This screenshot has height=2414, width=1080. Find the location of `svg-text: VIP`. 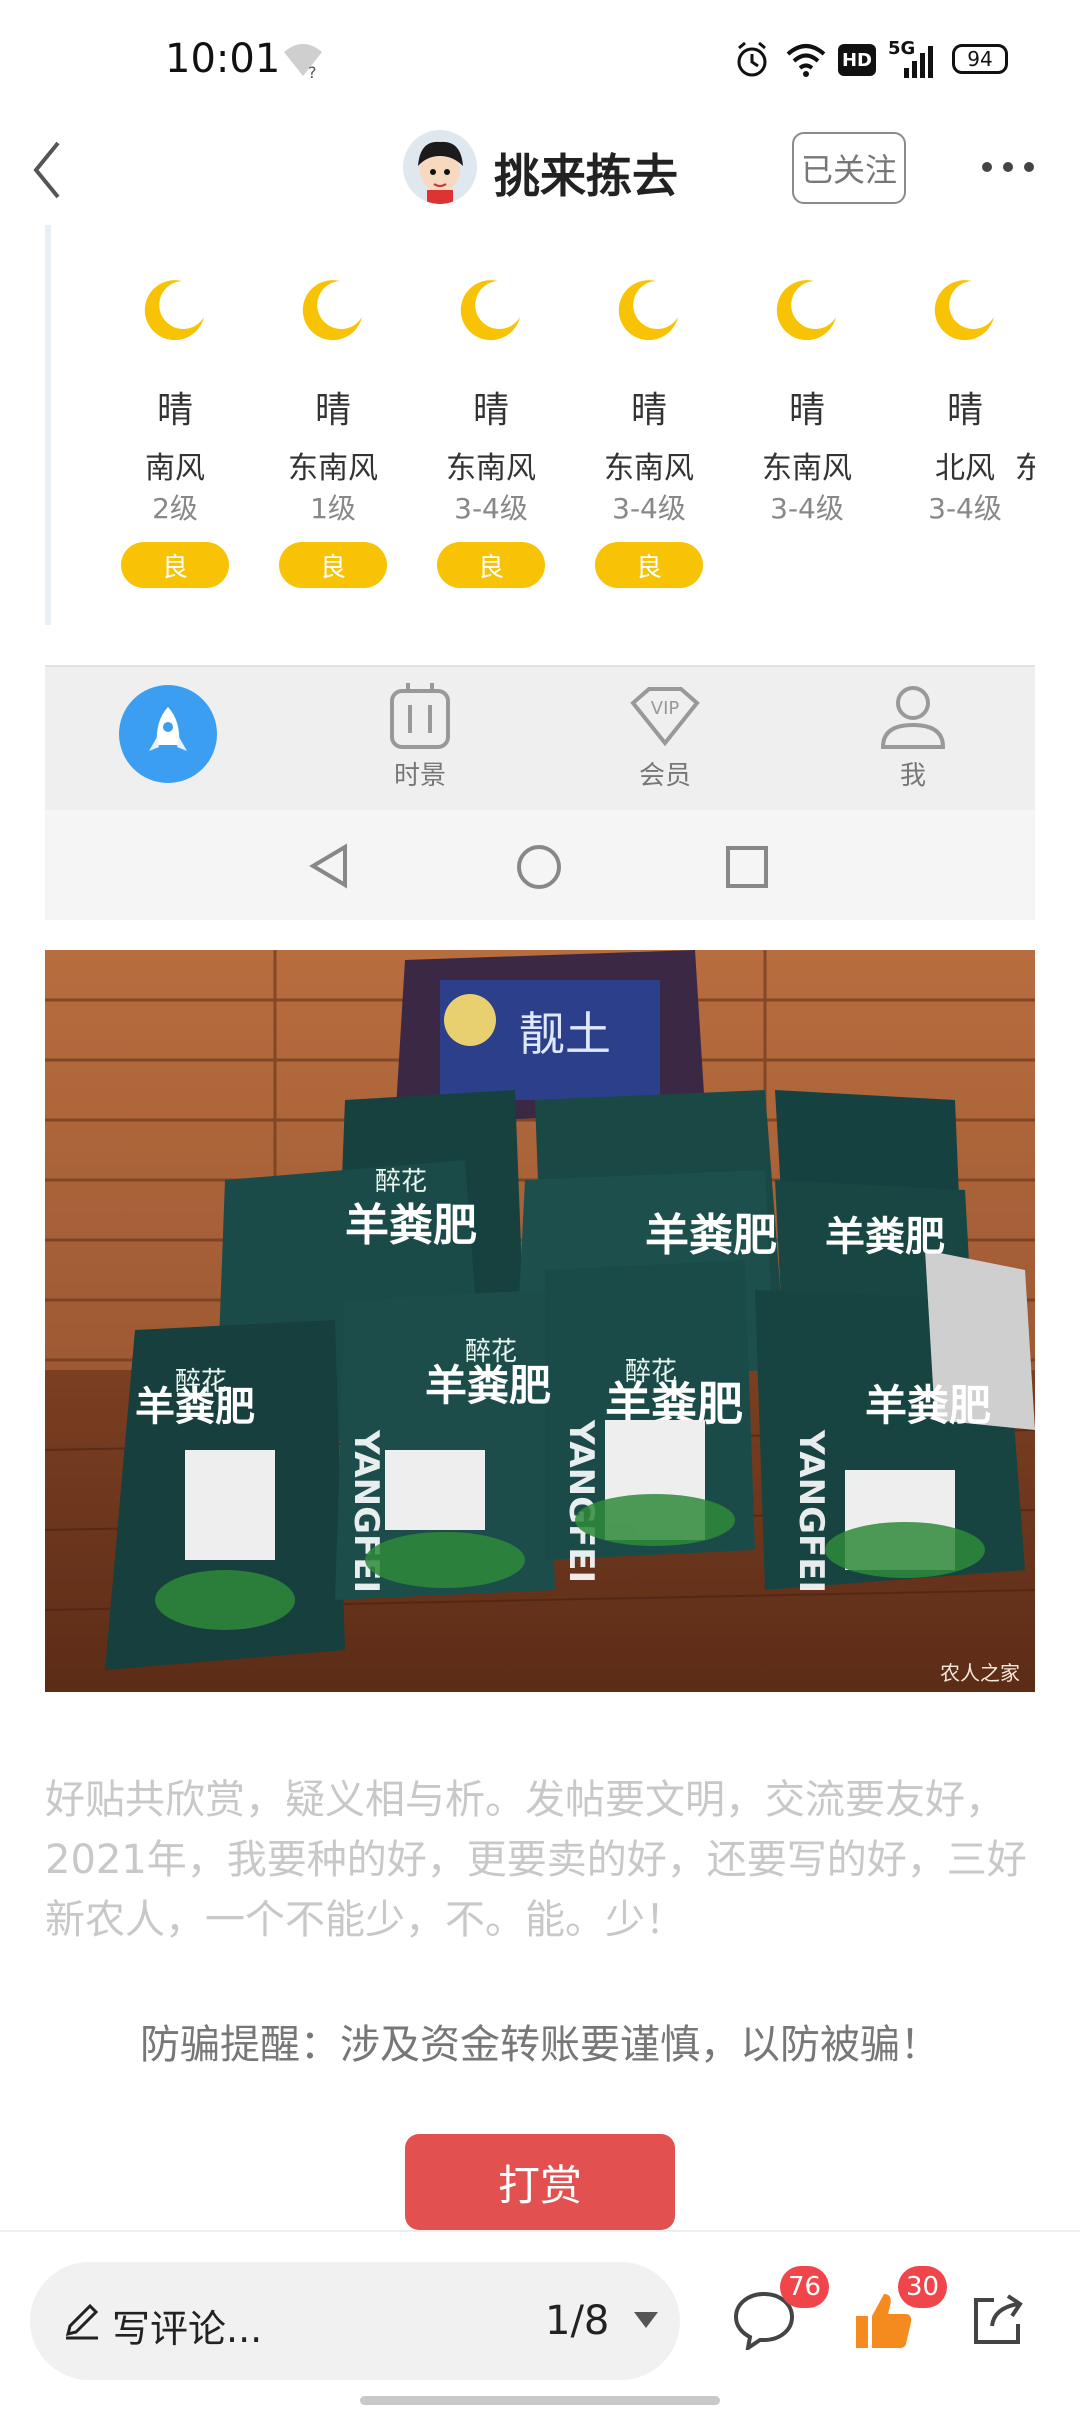

svg-text: VIP is located at coordinates (665, 708).